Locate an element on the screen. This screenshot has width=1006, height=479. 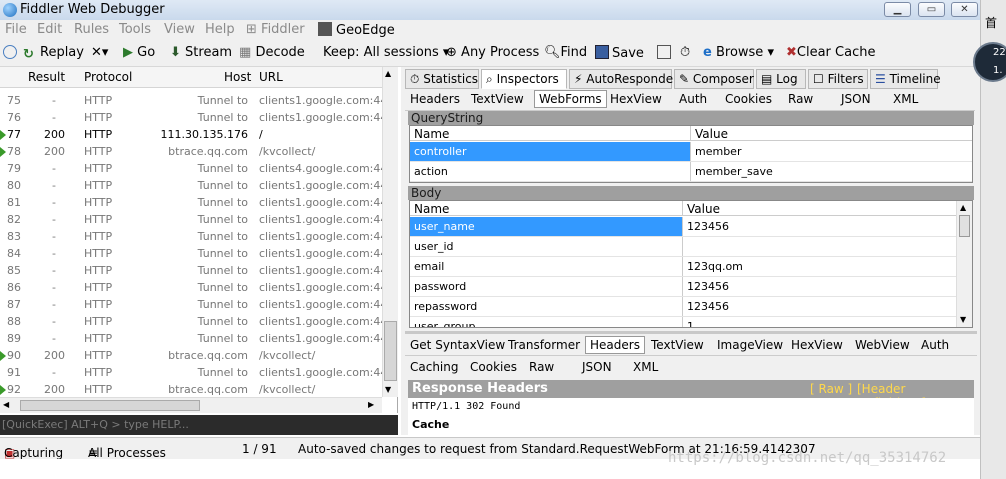
tab-timeline: ☰ Timeline is located at coordinates (905, 79).